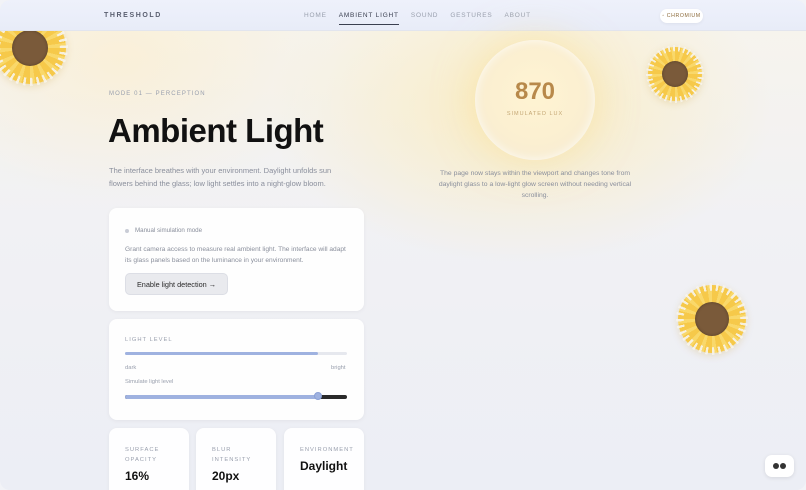  I want to click on light-level-fill, so click(222, 353).